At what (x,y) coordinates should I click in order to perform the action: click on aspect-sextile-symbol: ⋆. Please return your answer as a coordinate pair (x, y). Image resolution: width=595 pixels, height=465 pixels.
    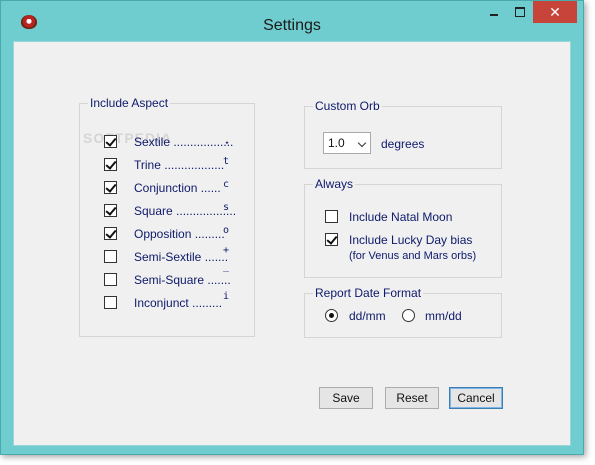
    Looking at the image, I should click on (227, 143).